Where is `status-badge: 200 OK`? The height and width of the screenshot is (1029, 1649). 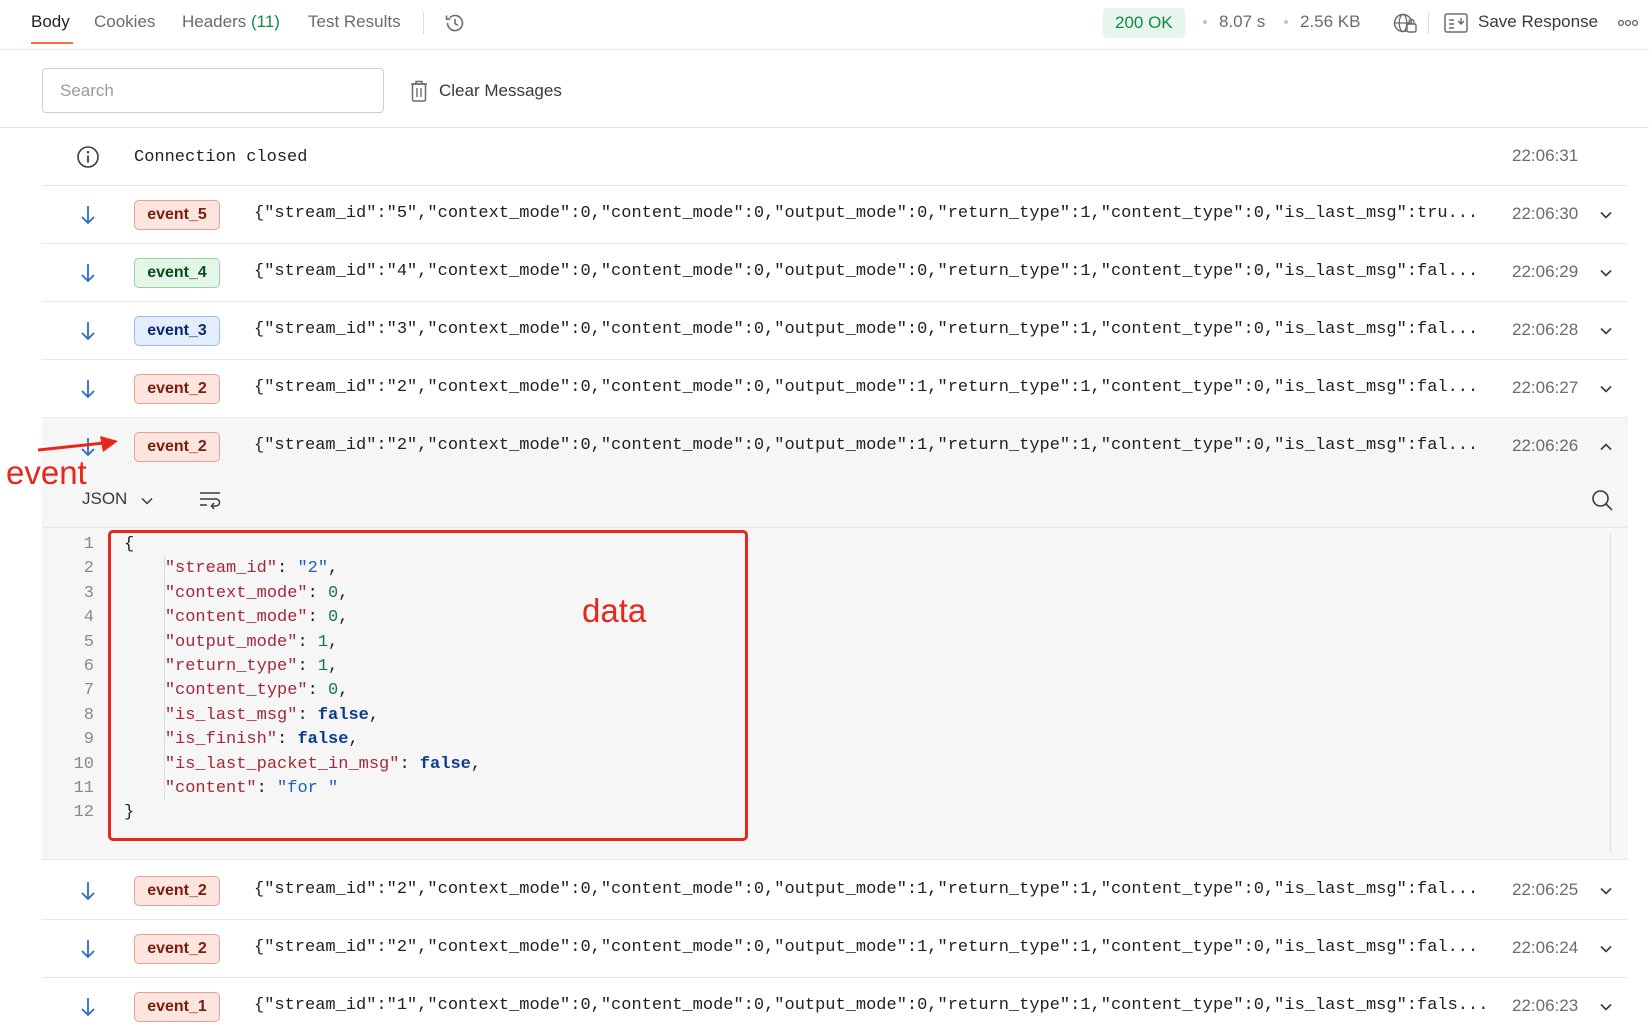
status-badge: 200 OK is located at coordinates (1144, 23).